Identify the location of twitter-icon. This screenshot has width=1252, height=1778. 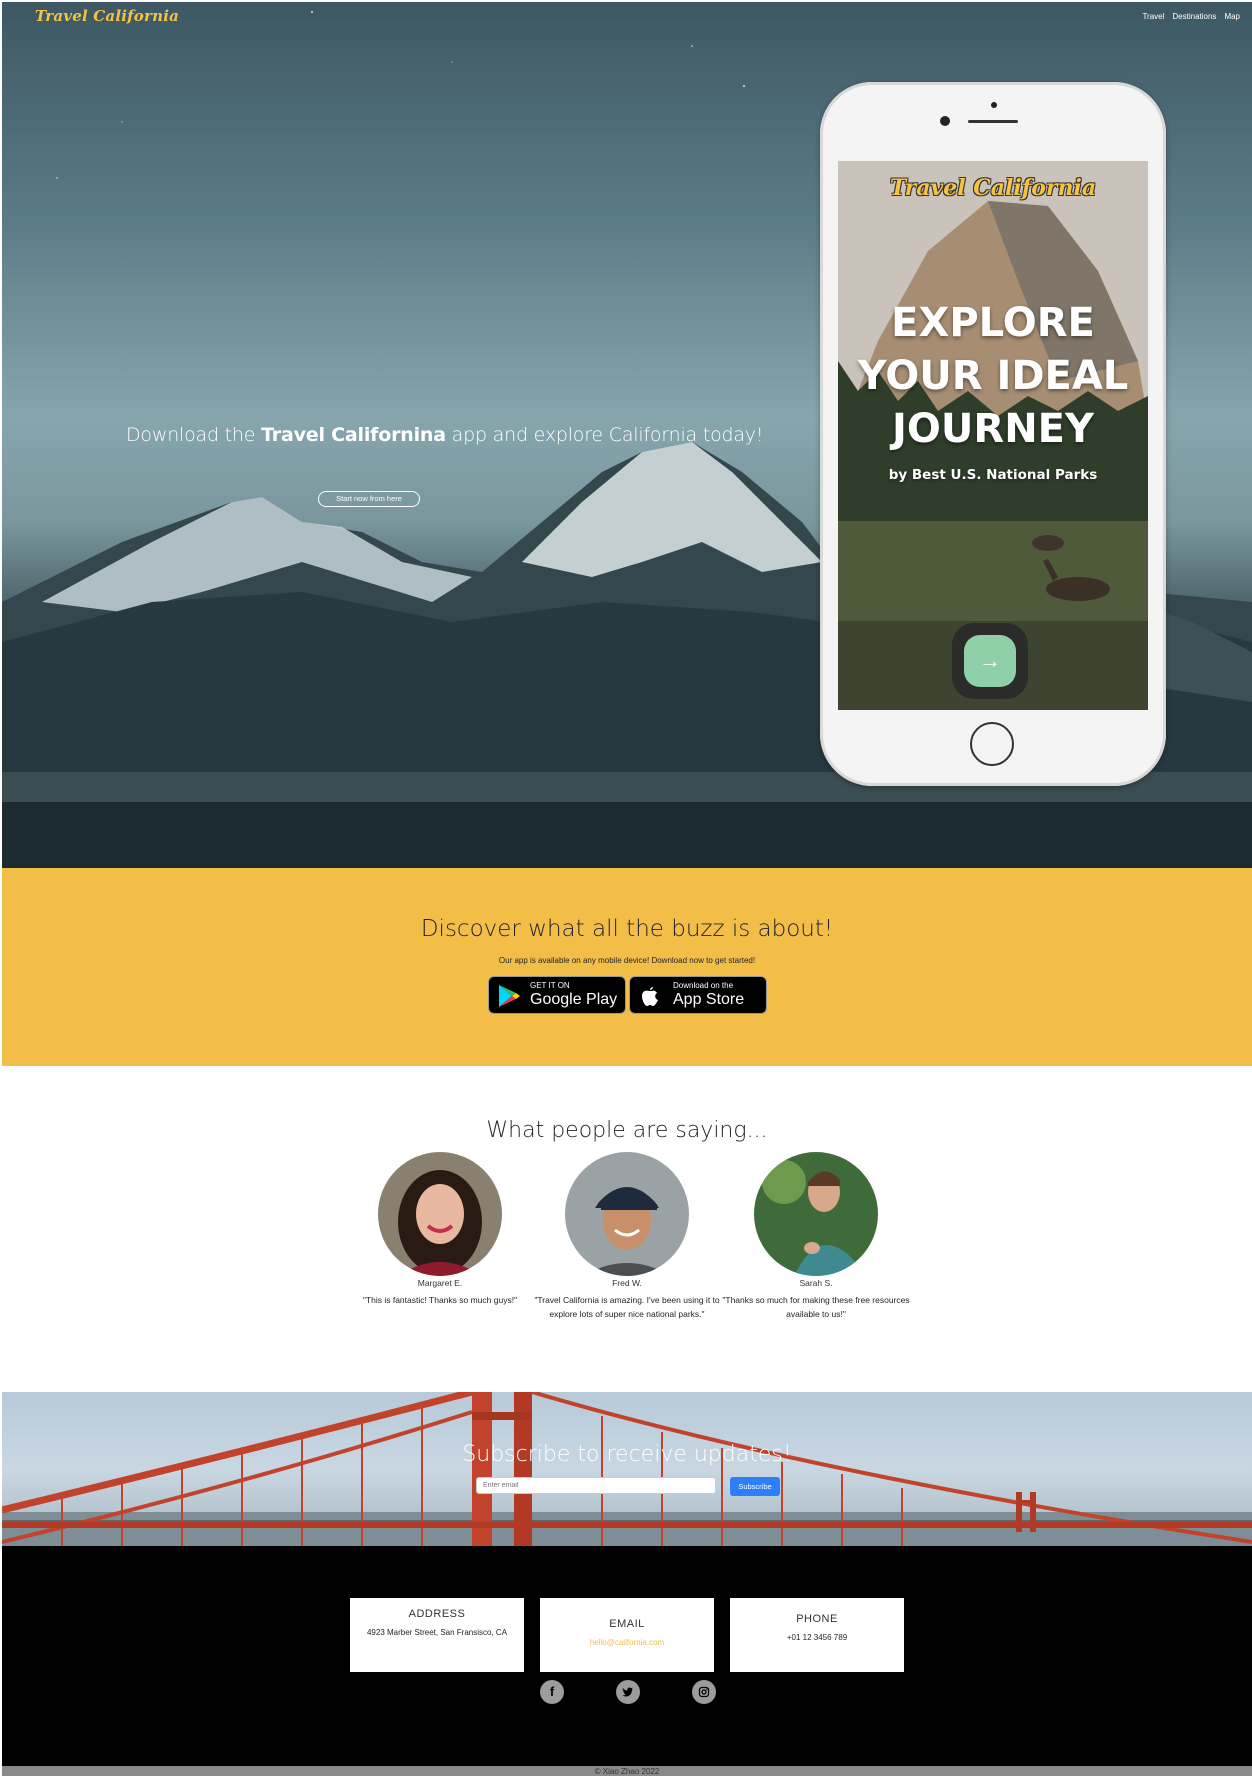
(628, 1692).